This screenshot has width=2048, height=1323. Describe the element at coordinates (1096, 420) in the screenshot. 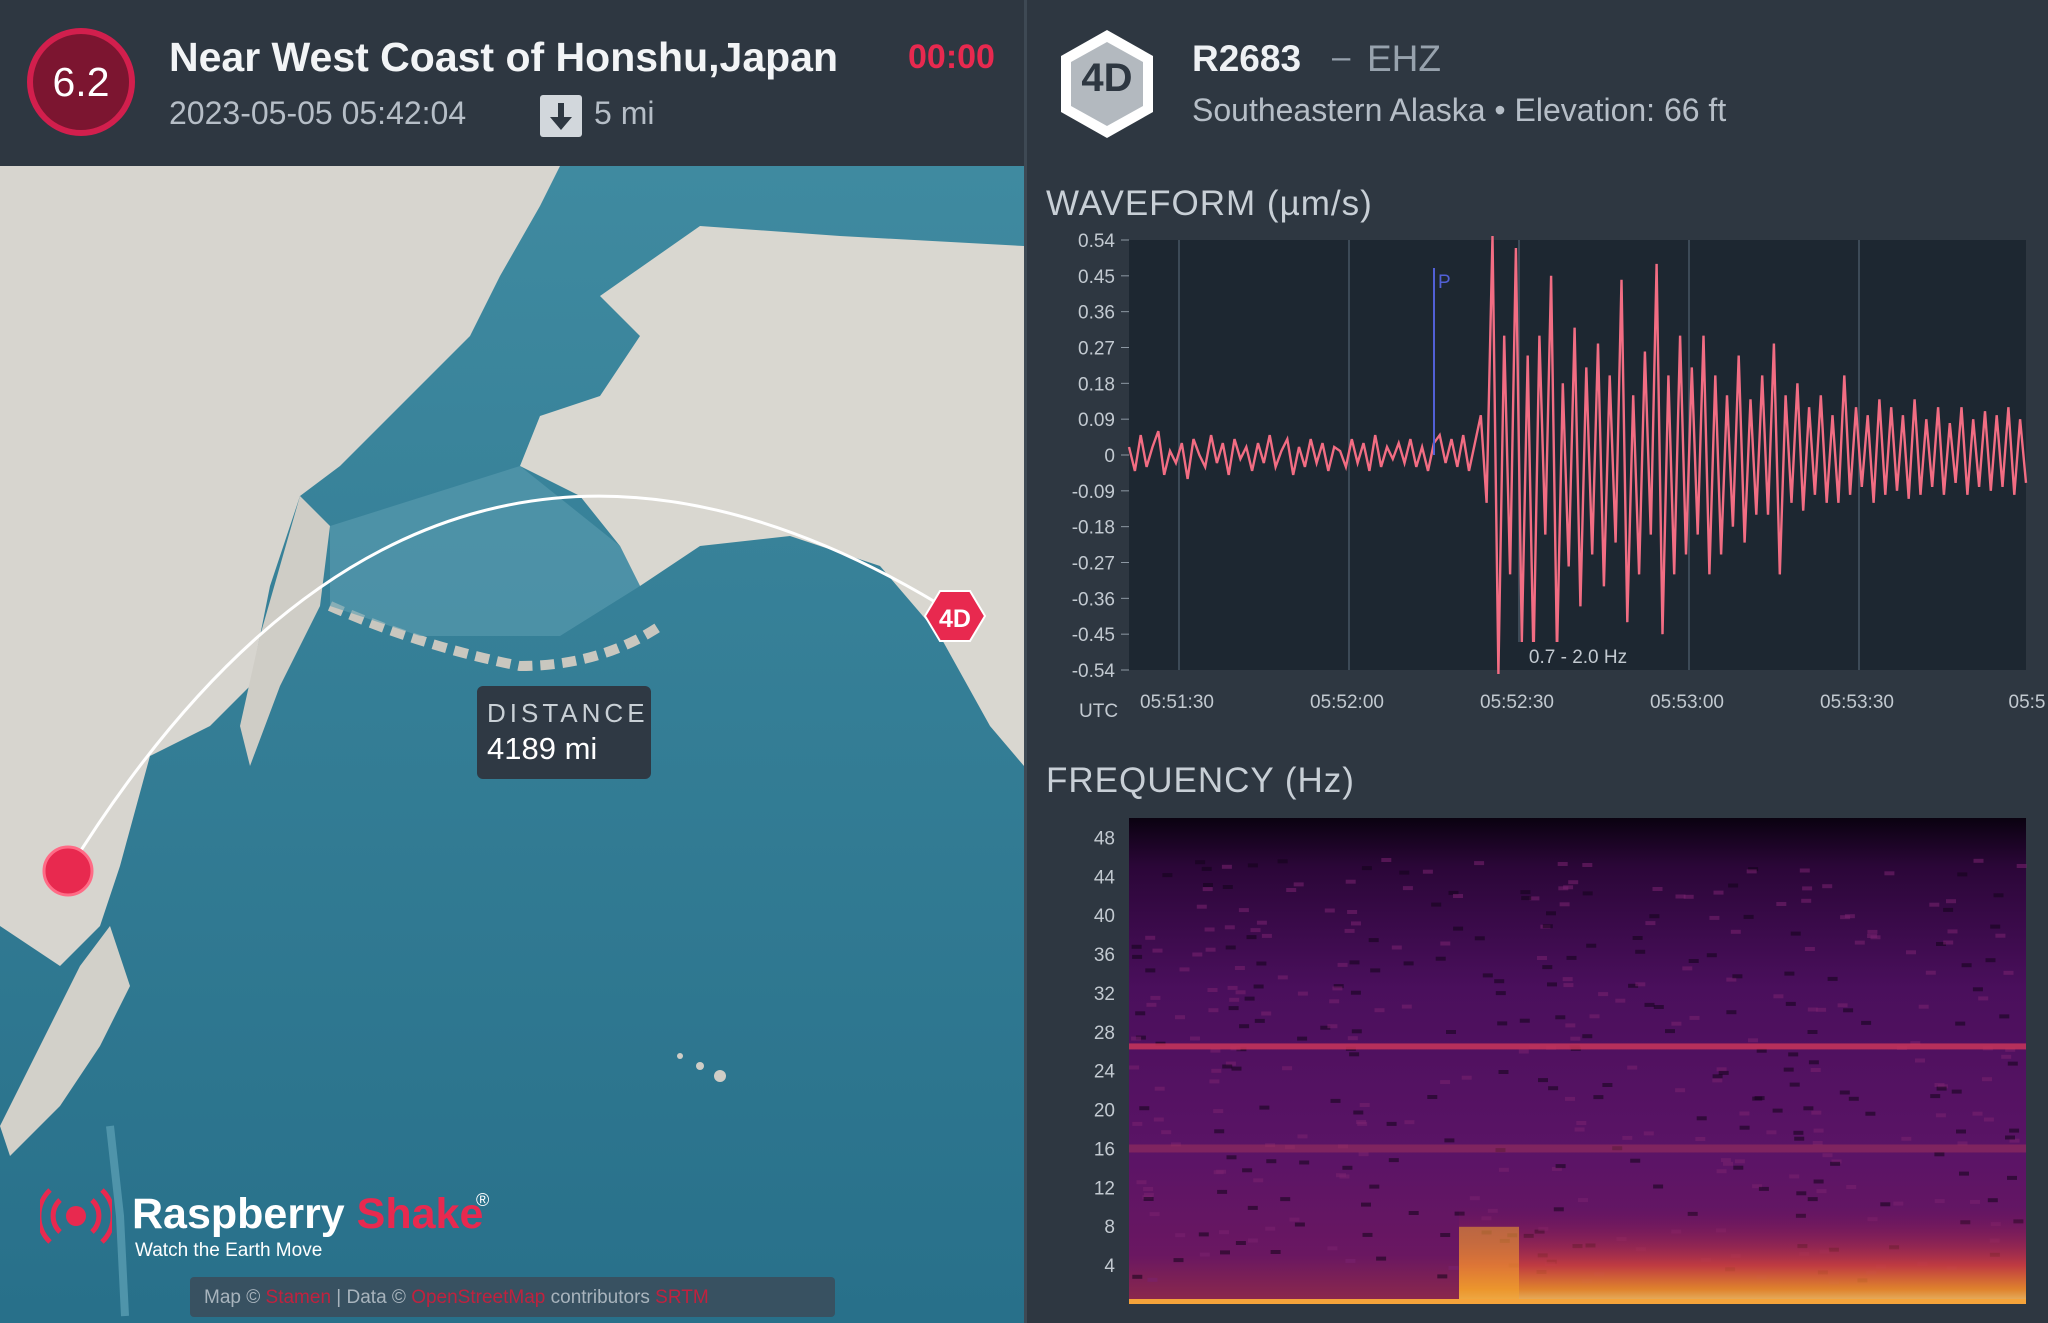

I see `waveform-y-tick: 0.09` at that location.